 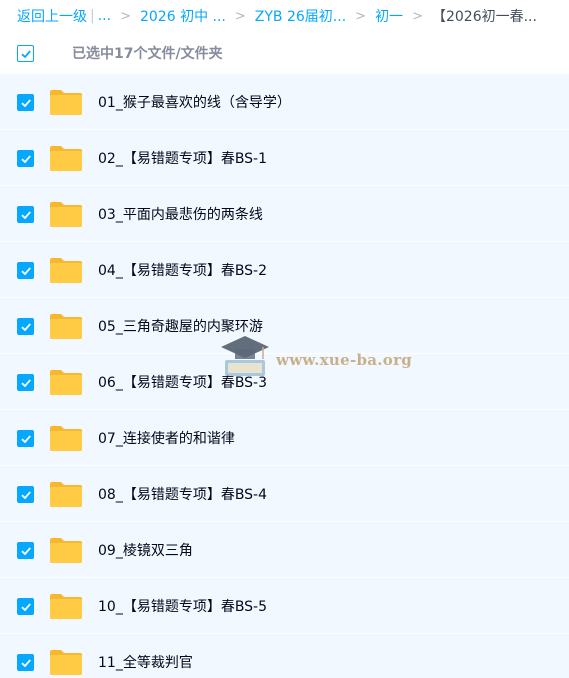 I want to click on file-row: 06_【易错题专项】春BS-3, so click(x=284, y=382).